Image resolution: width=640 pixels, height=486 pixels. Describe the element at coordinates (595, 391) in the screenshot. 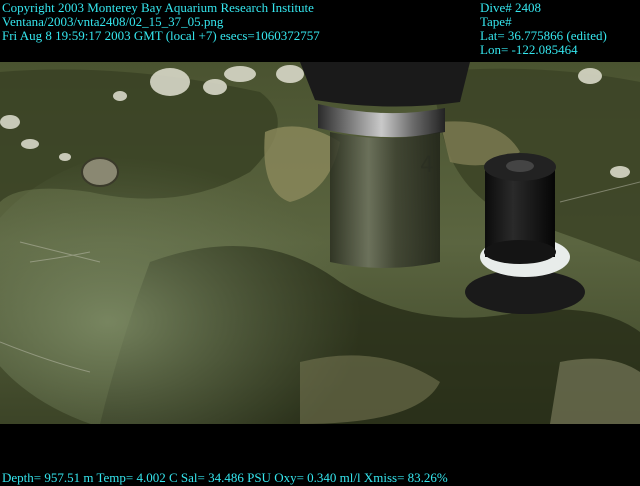

I see `rubble-patch-right` at that location.